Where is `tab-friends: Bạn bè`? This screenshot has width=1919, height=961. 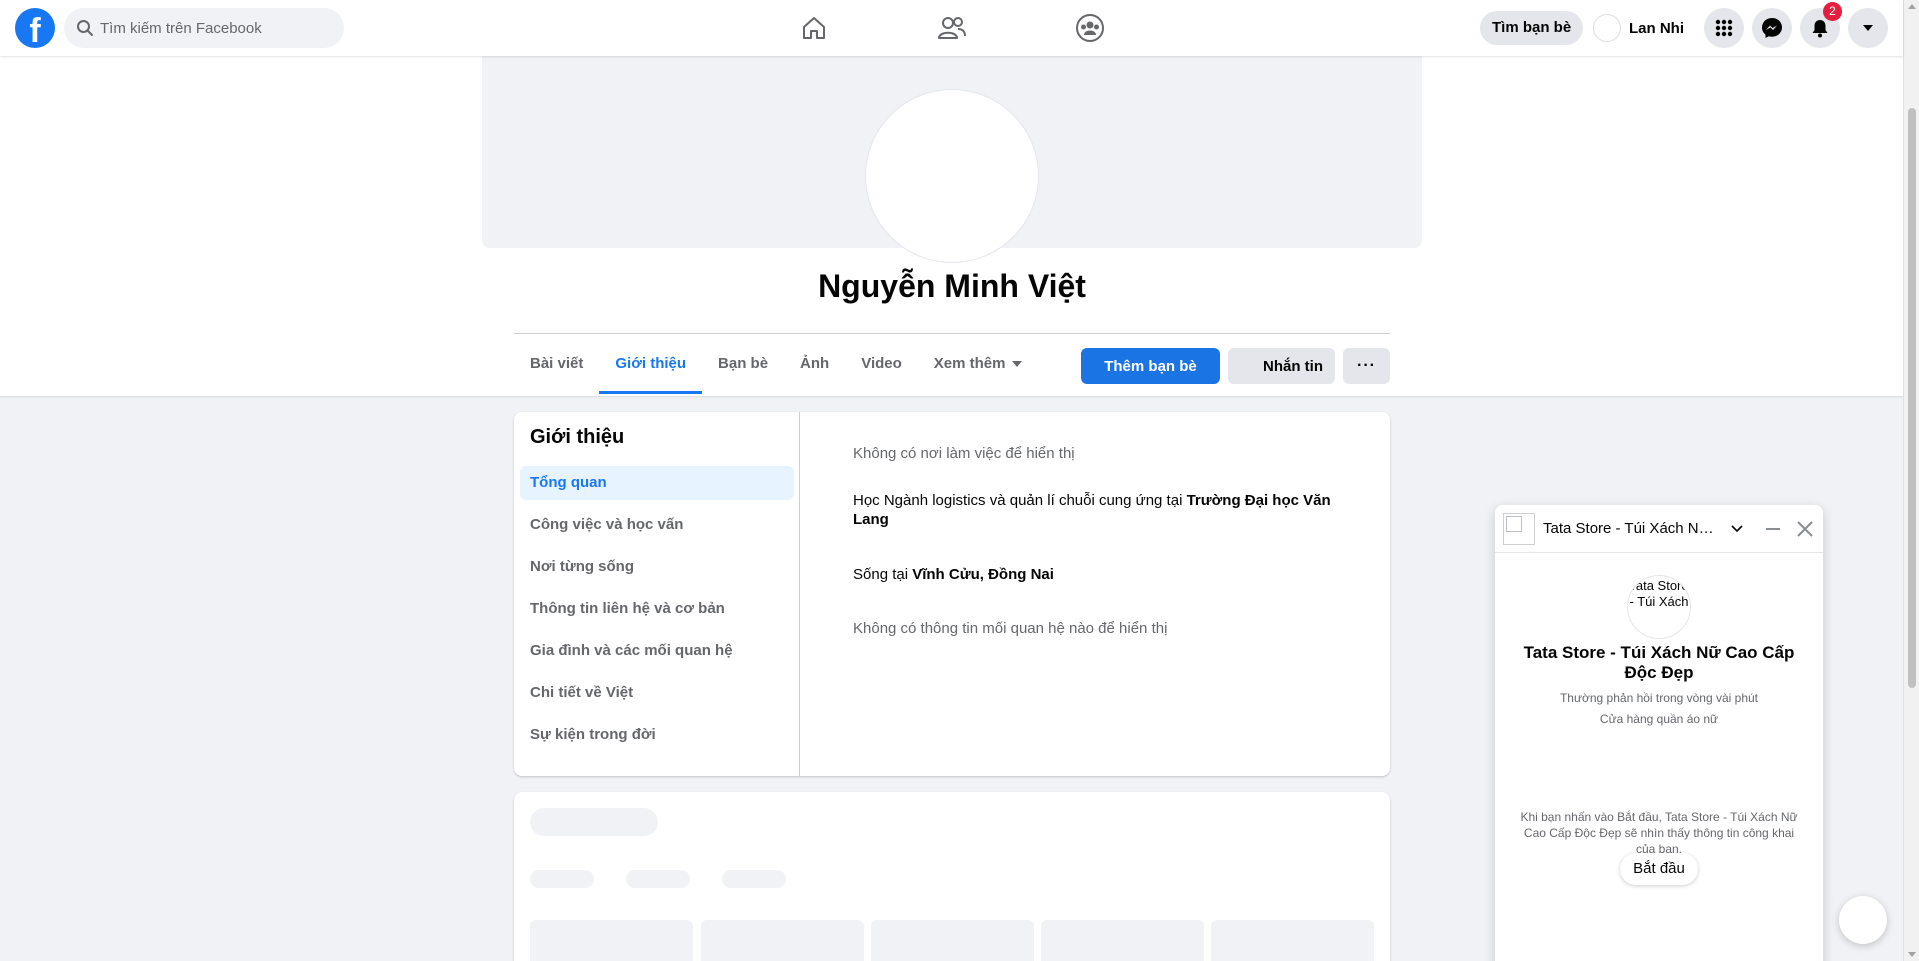
tab-friends: Bạn bè is located at coordinates (743, 364).